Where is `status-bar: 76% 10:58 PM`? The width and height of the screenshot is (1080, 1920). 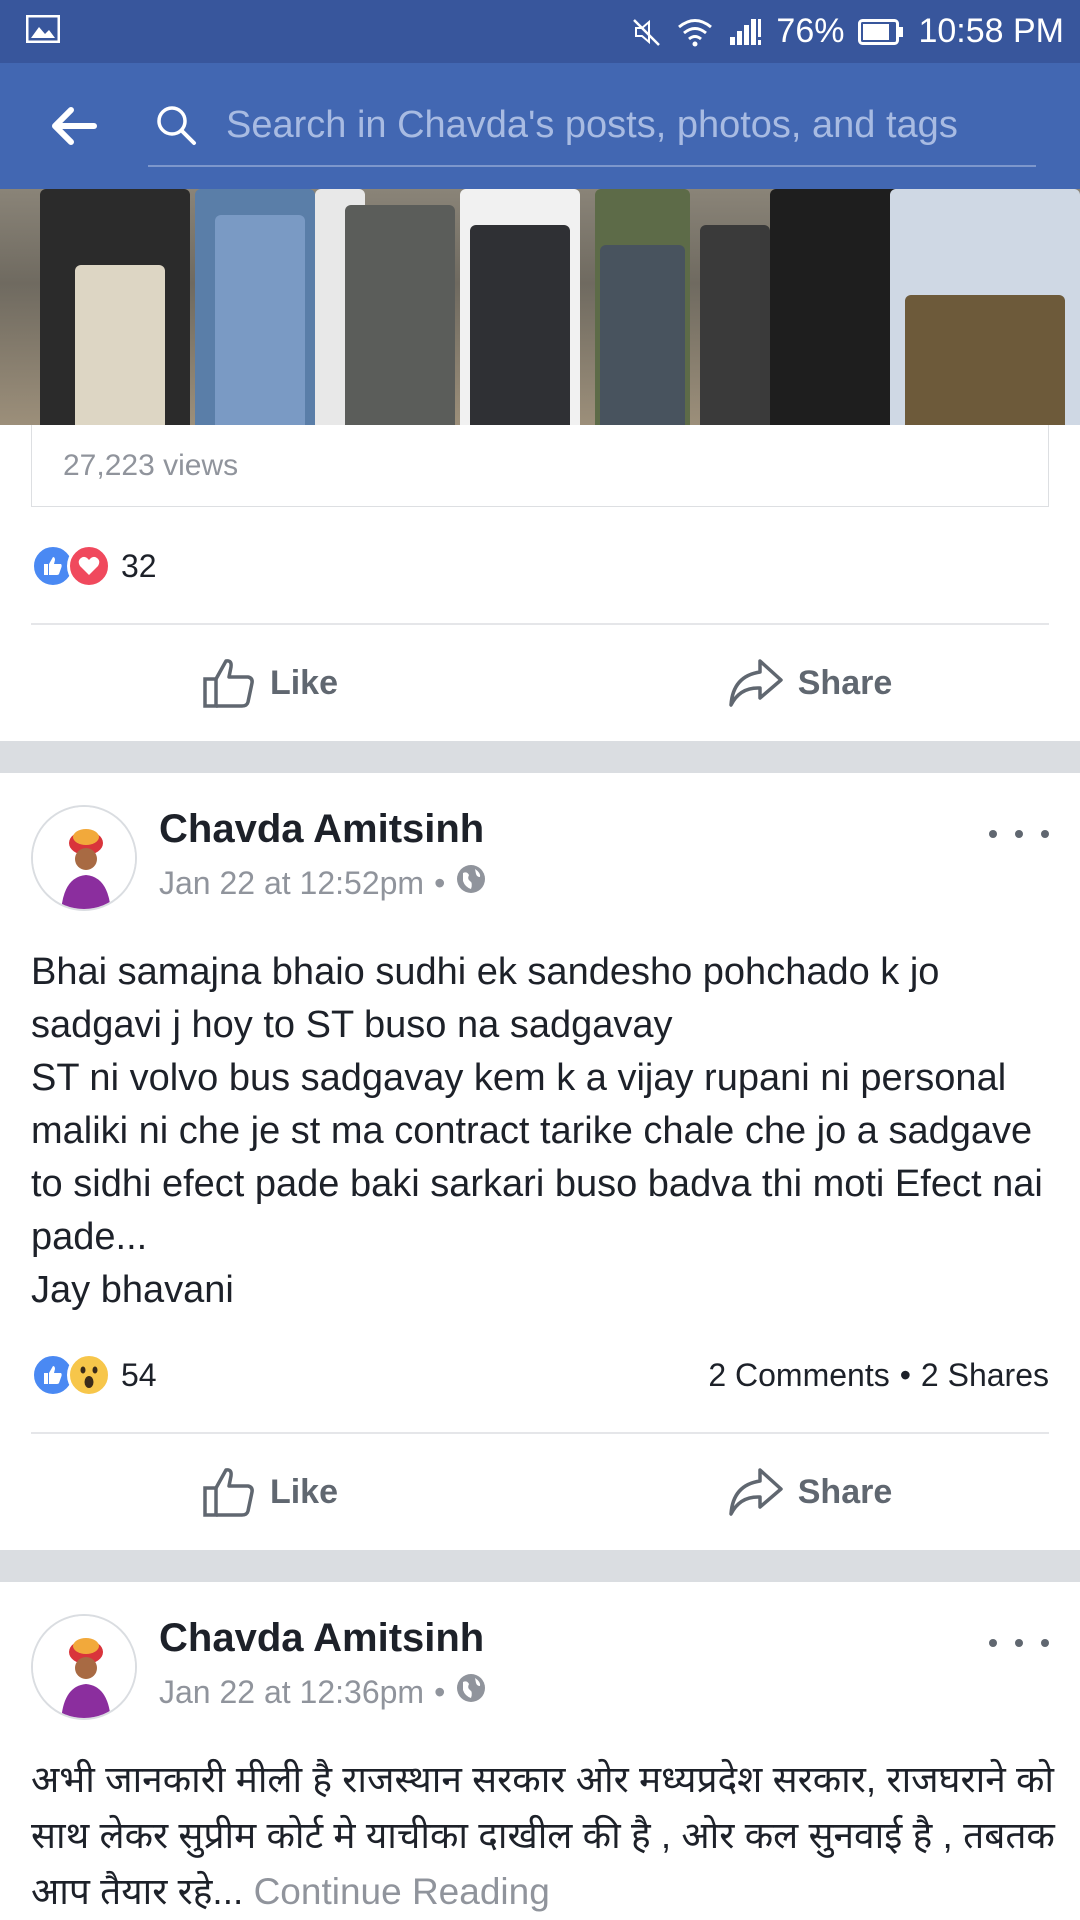 status-bar: 76% 10:58 PM is located at coordinates (540, 31).